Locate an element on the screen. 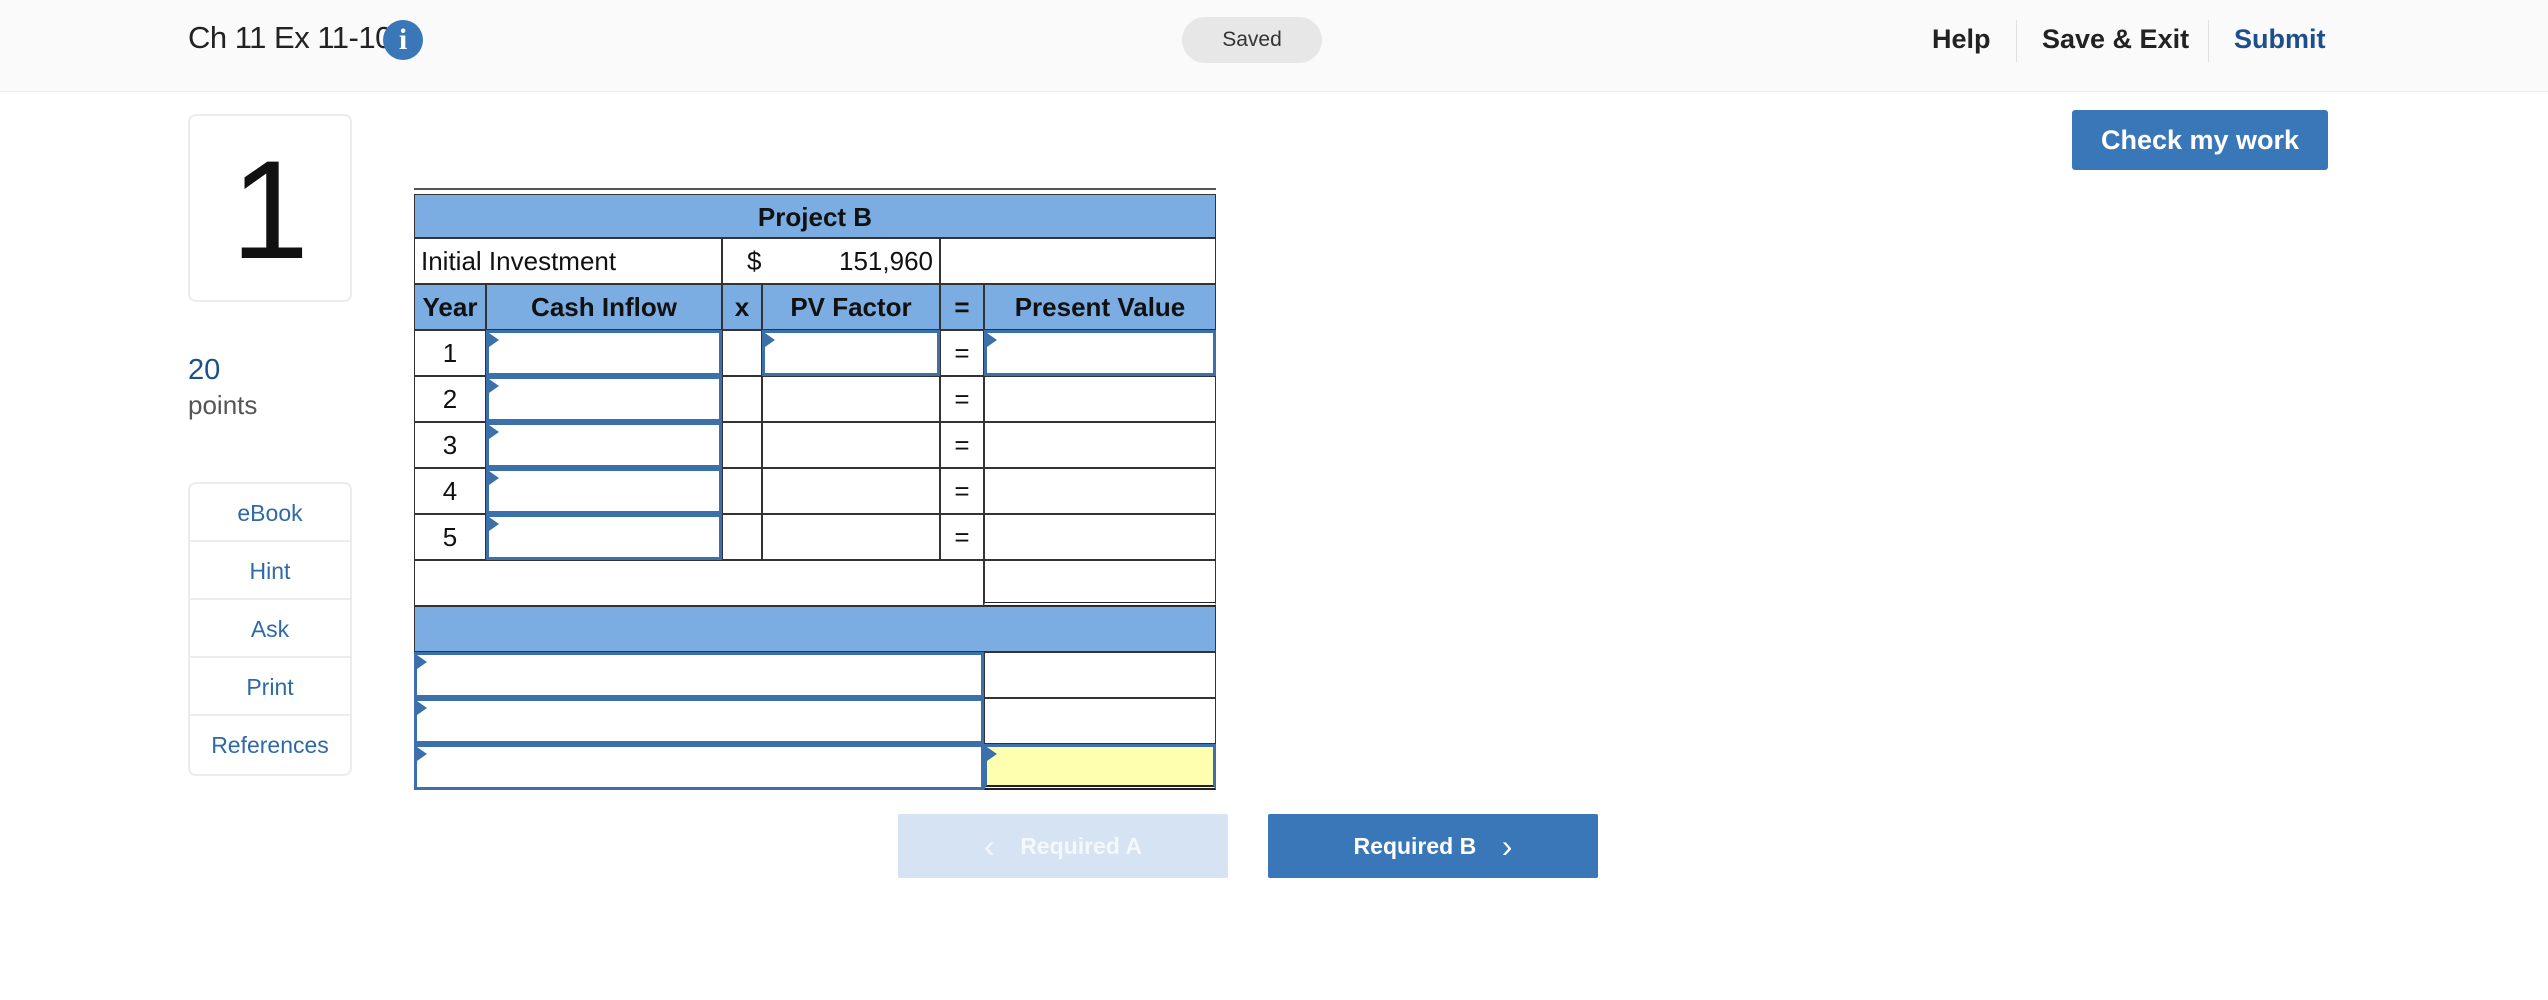  year-cell: 5 is located at coordinates (450, 537).